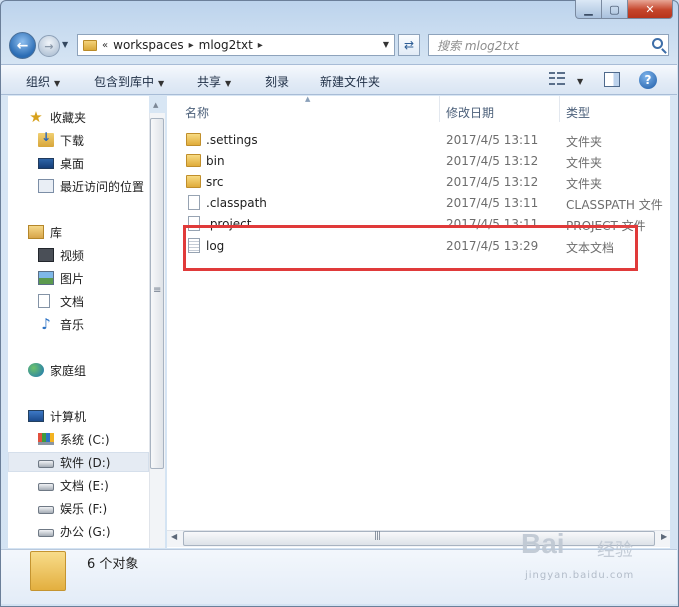  What do you see at coordinates (22, 45) in the screenshot?
I see `back-button: ←` at bounding box center [22, 45].